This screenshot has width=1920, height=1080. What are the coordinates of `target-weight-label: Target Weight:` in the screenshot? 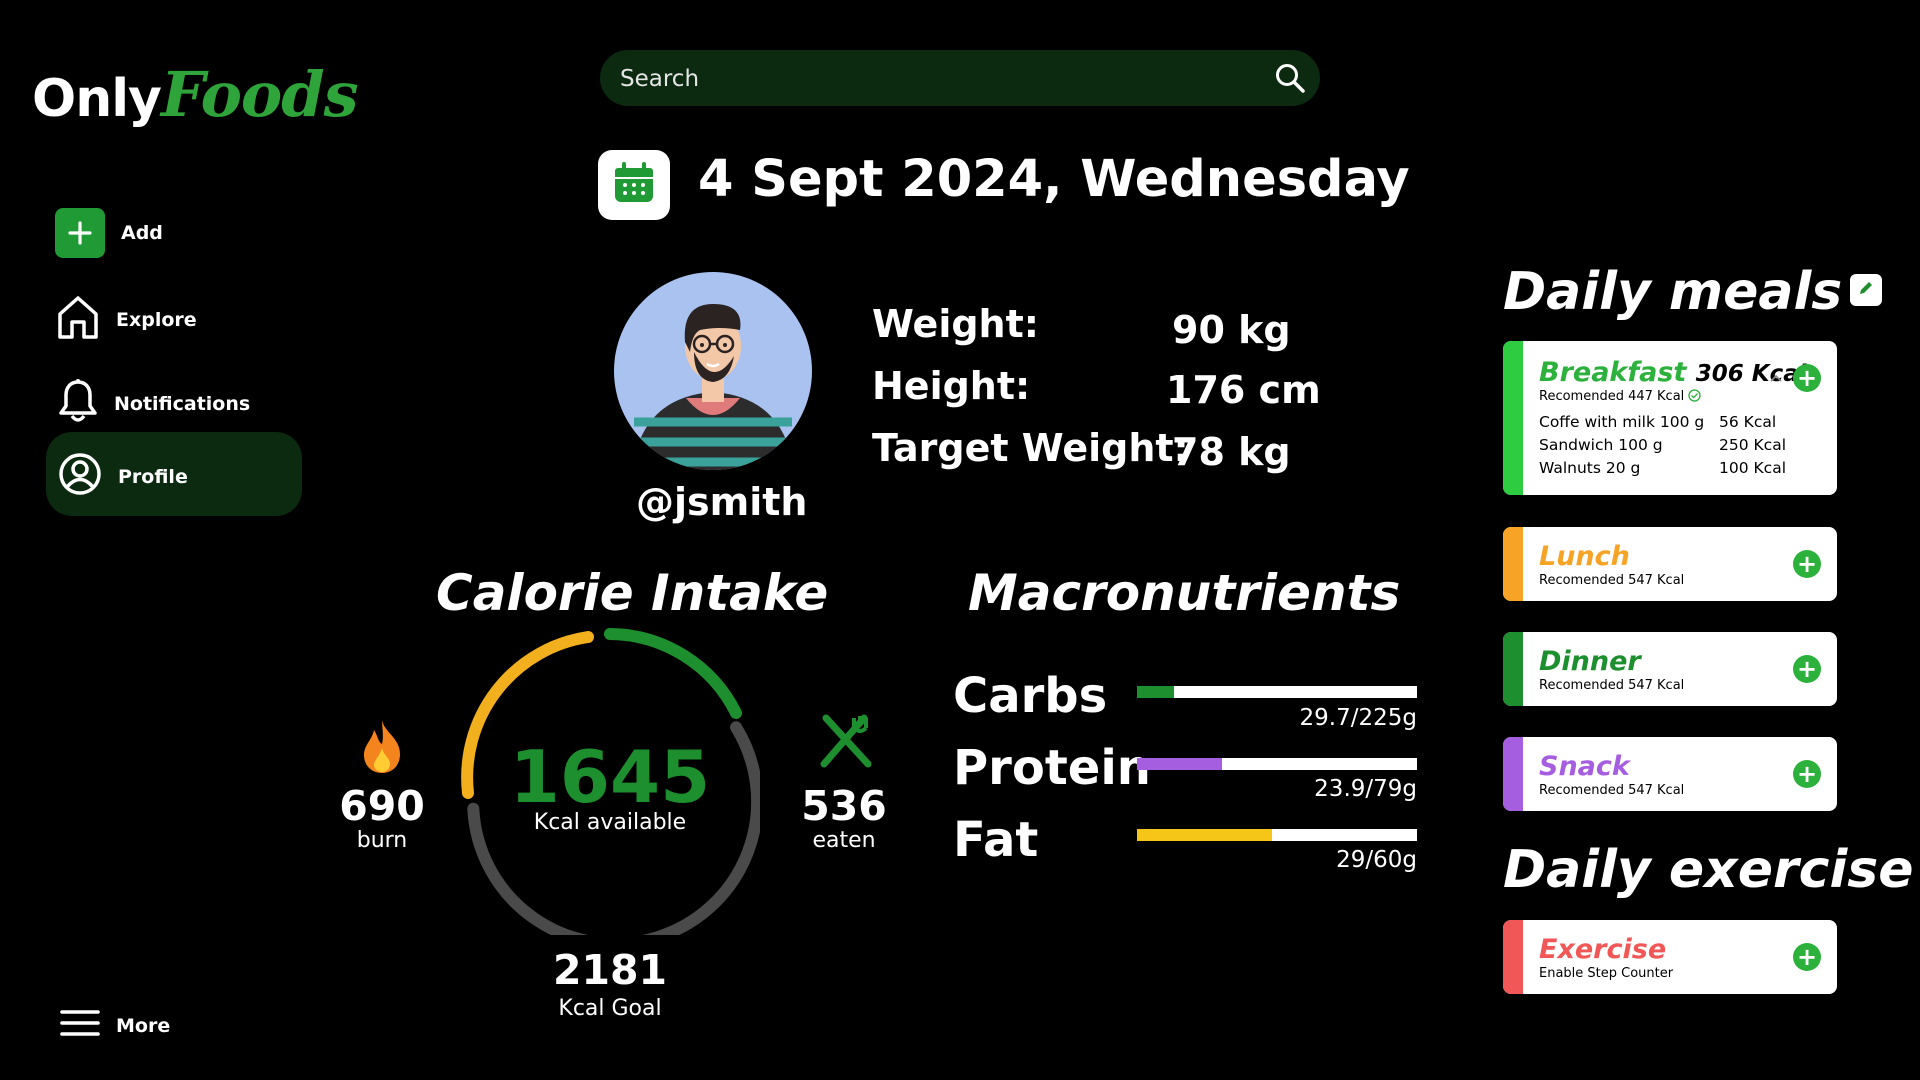 It's located at (1030, 448).